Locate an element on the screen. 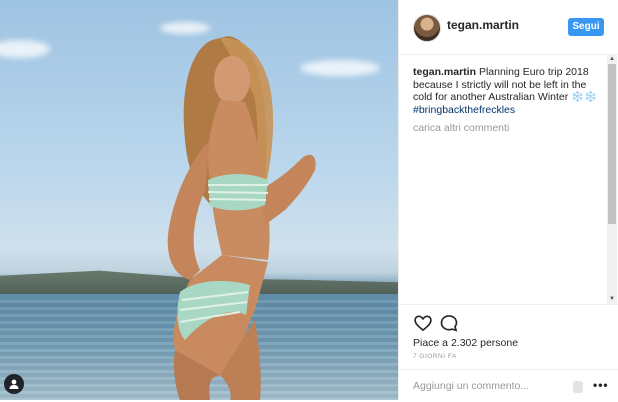 This screenshot has height=402, width=618. caption-username: tegan.martin is located at coordinates (444, 72).